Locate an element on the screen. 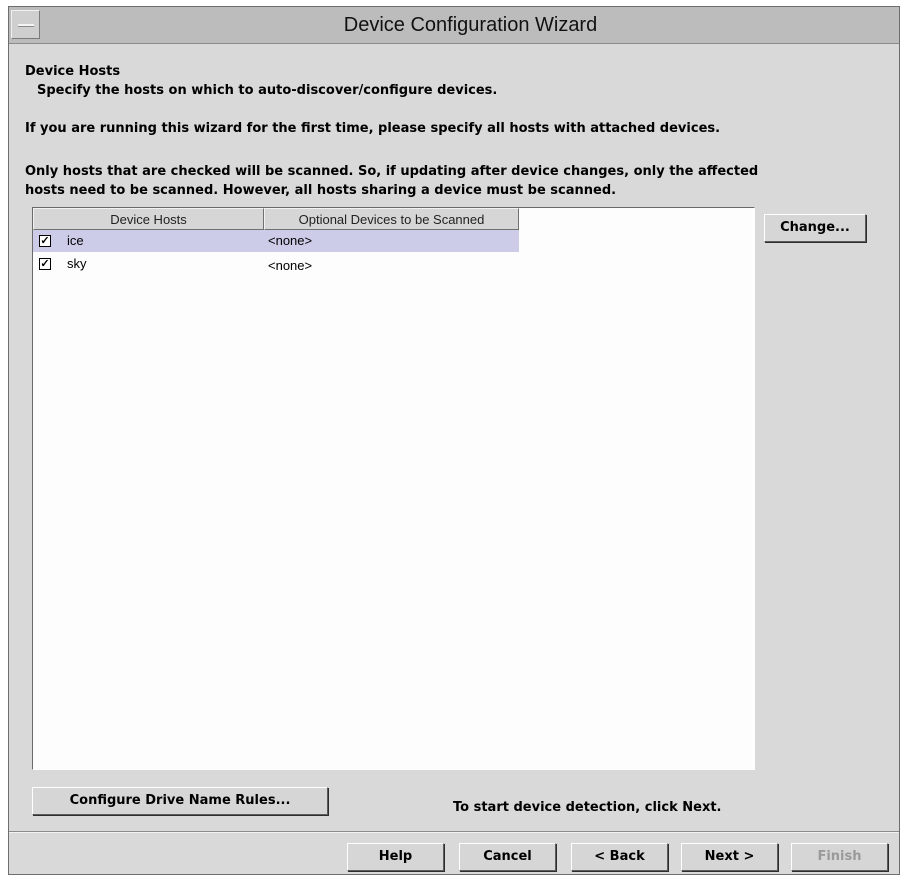  title-bar: Device Configuration Wizard is located at coordinates (454, 25).